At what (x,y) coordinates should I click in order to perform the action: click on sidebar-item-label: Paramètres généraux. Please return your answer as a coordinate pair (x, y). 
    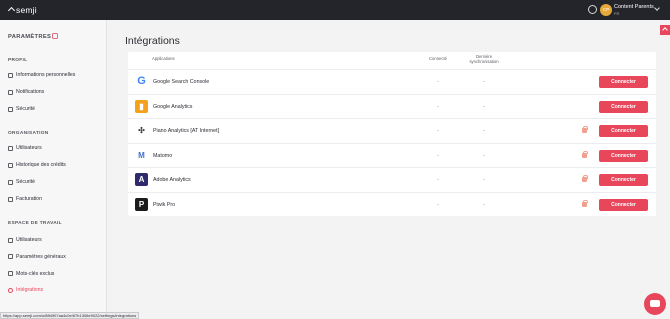
    Looking at the image, I should click on (41, 256).